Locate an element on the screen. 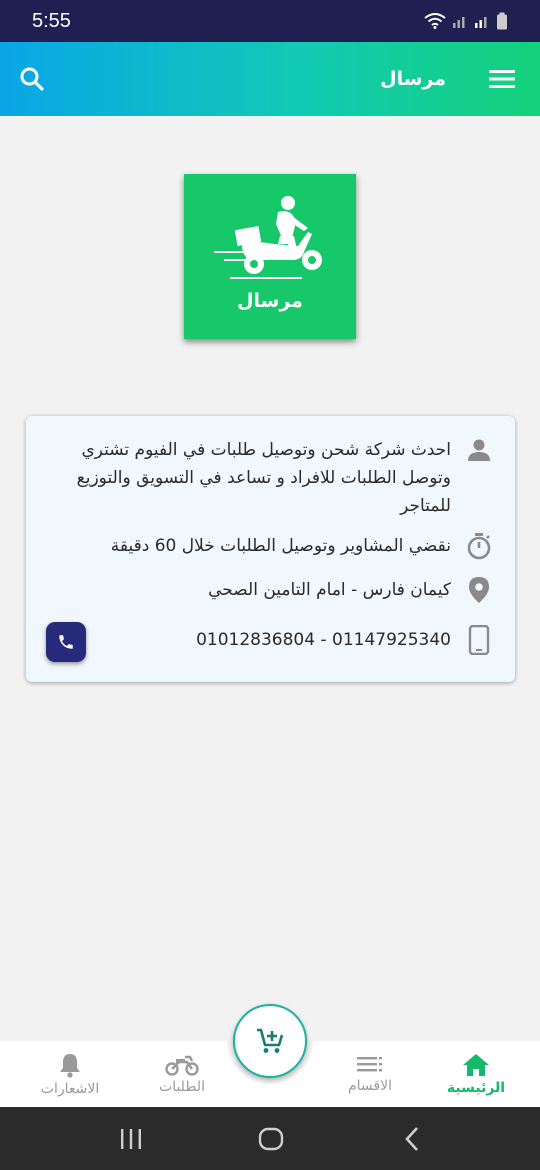 This screenshot has width=540, height=1170. app-title-wrap: مرسال is located at coordinates (267, 79).